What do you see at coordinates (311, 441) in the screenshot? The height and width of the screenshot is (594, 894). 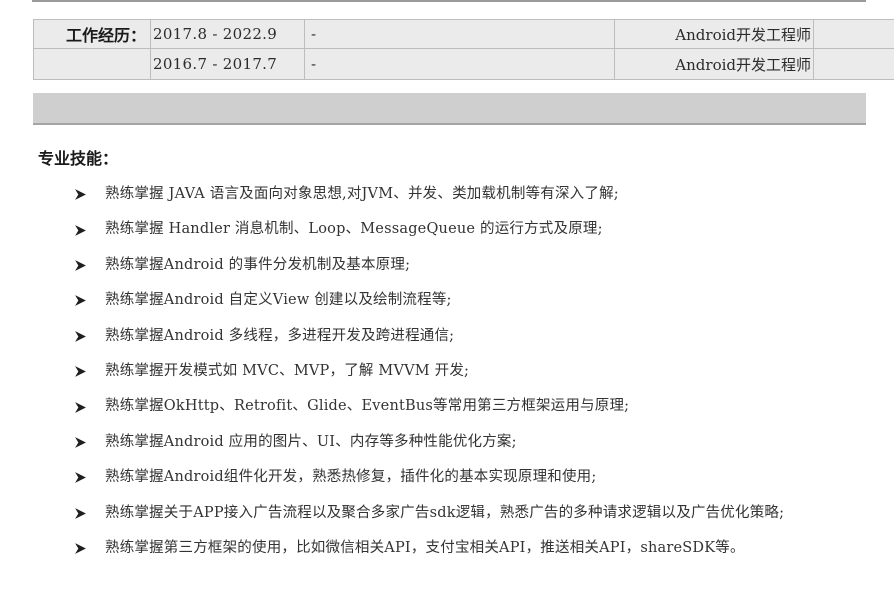 I see `skill-text: 熟练掌握Android 应用的图片、UI、内存等多种性能优化方案;` at bounding box center [311, 441].